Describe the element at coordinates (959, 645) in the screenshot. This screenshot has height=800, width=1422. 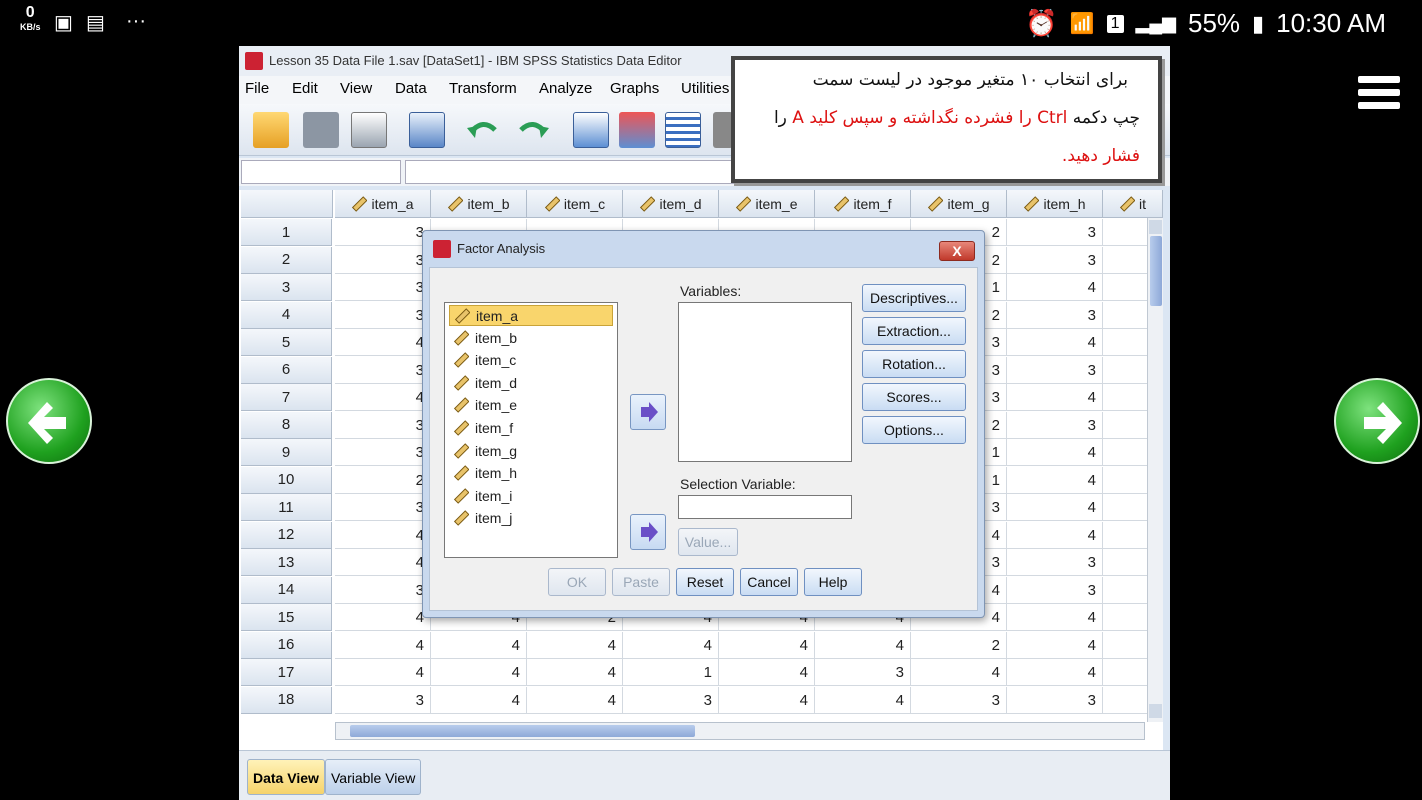
I see `table-cell: 2` at that location.